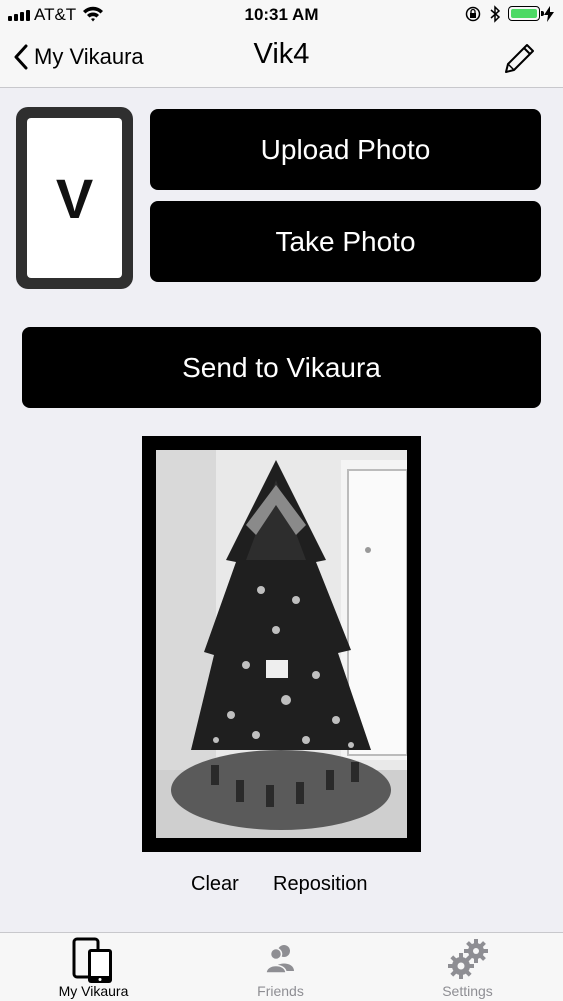 The height and width of the screenshot is (1001, 563). I want to click on tab-label: My Vikaura, so click(93, 991).